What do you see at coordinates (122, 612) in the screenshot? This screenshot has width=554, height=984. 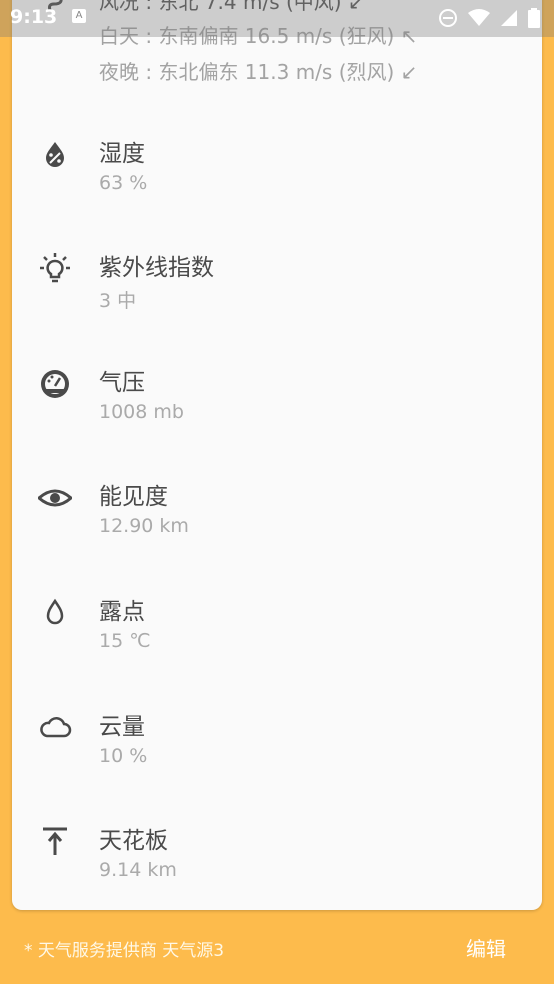 I see `detail-title: 露点` at bounding box center [122, 612].